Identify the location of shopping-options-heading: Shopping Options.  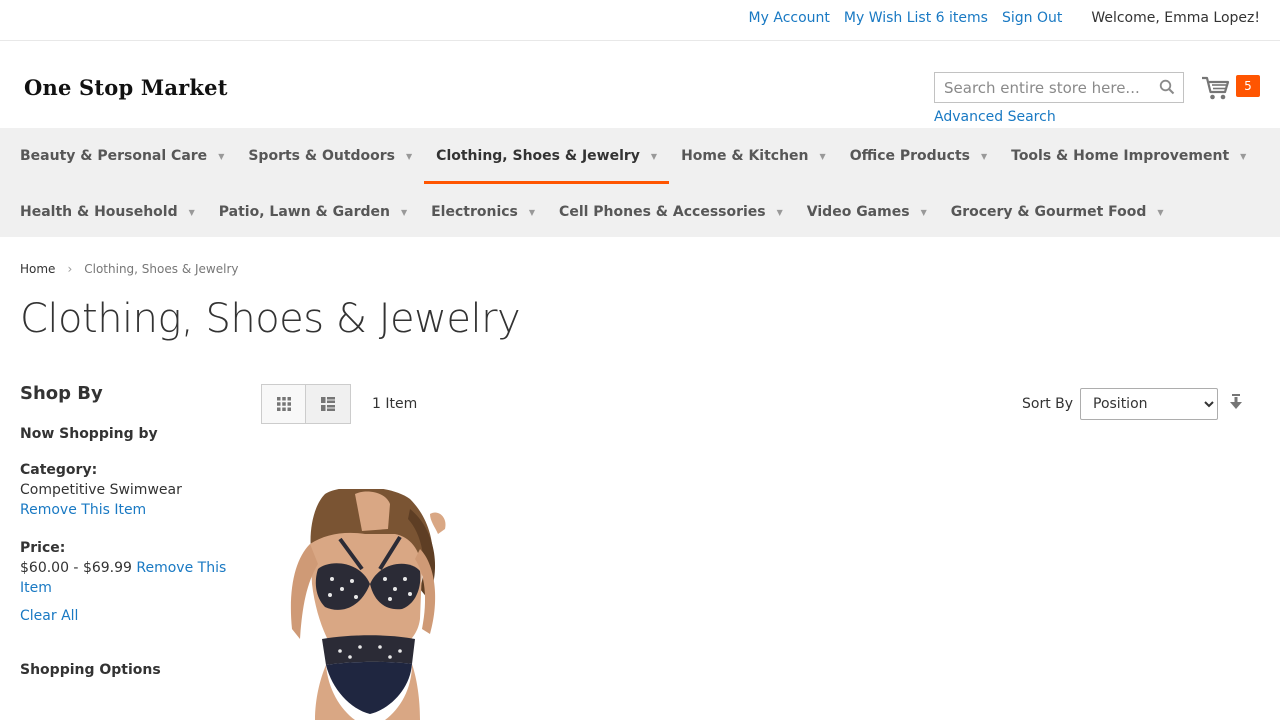
(90, 670).